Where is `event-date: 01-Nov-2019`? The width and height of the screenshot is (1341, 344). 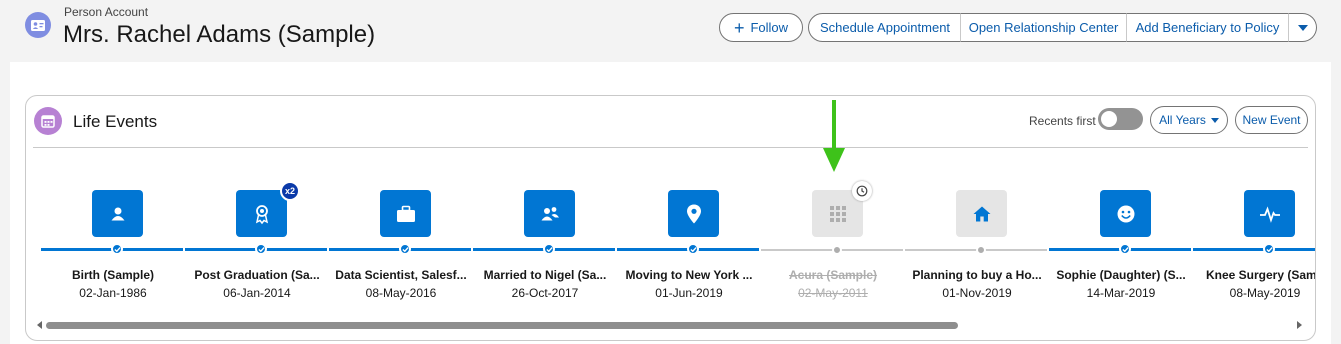 event-date: 01-Nov-2019 is located at coordinates (977, 293).